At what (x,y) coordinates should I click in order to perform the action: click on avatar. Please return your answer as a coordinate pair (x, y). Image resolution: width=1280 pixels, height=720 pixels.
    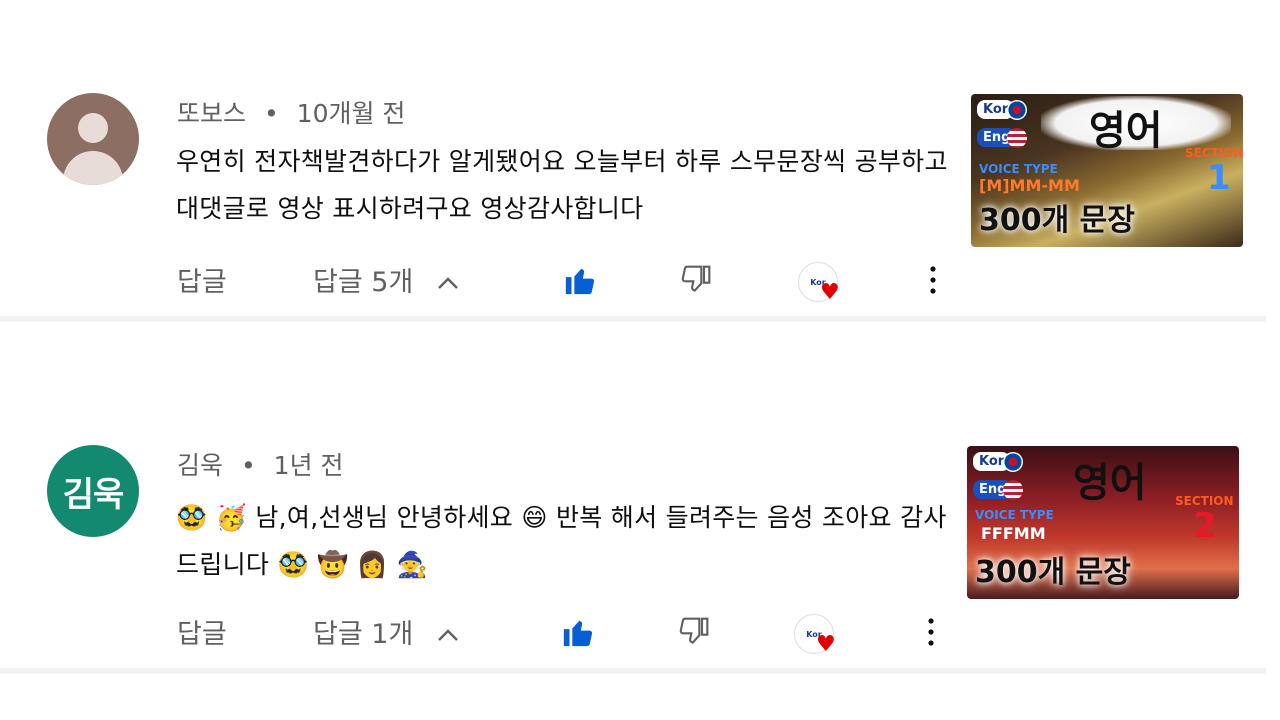
    Looking at the image, I should click on (93, 139).